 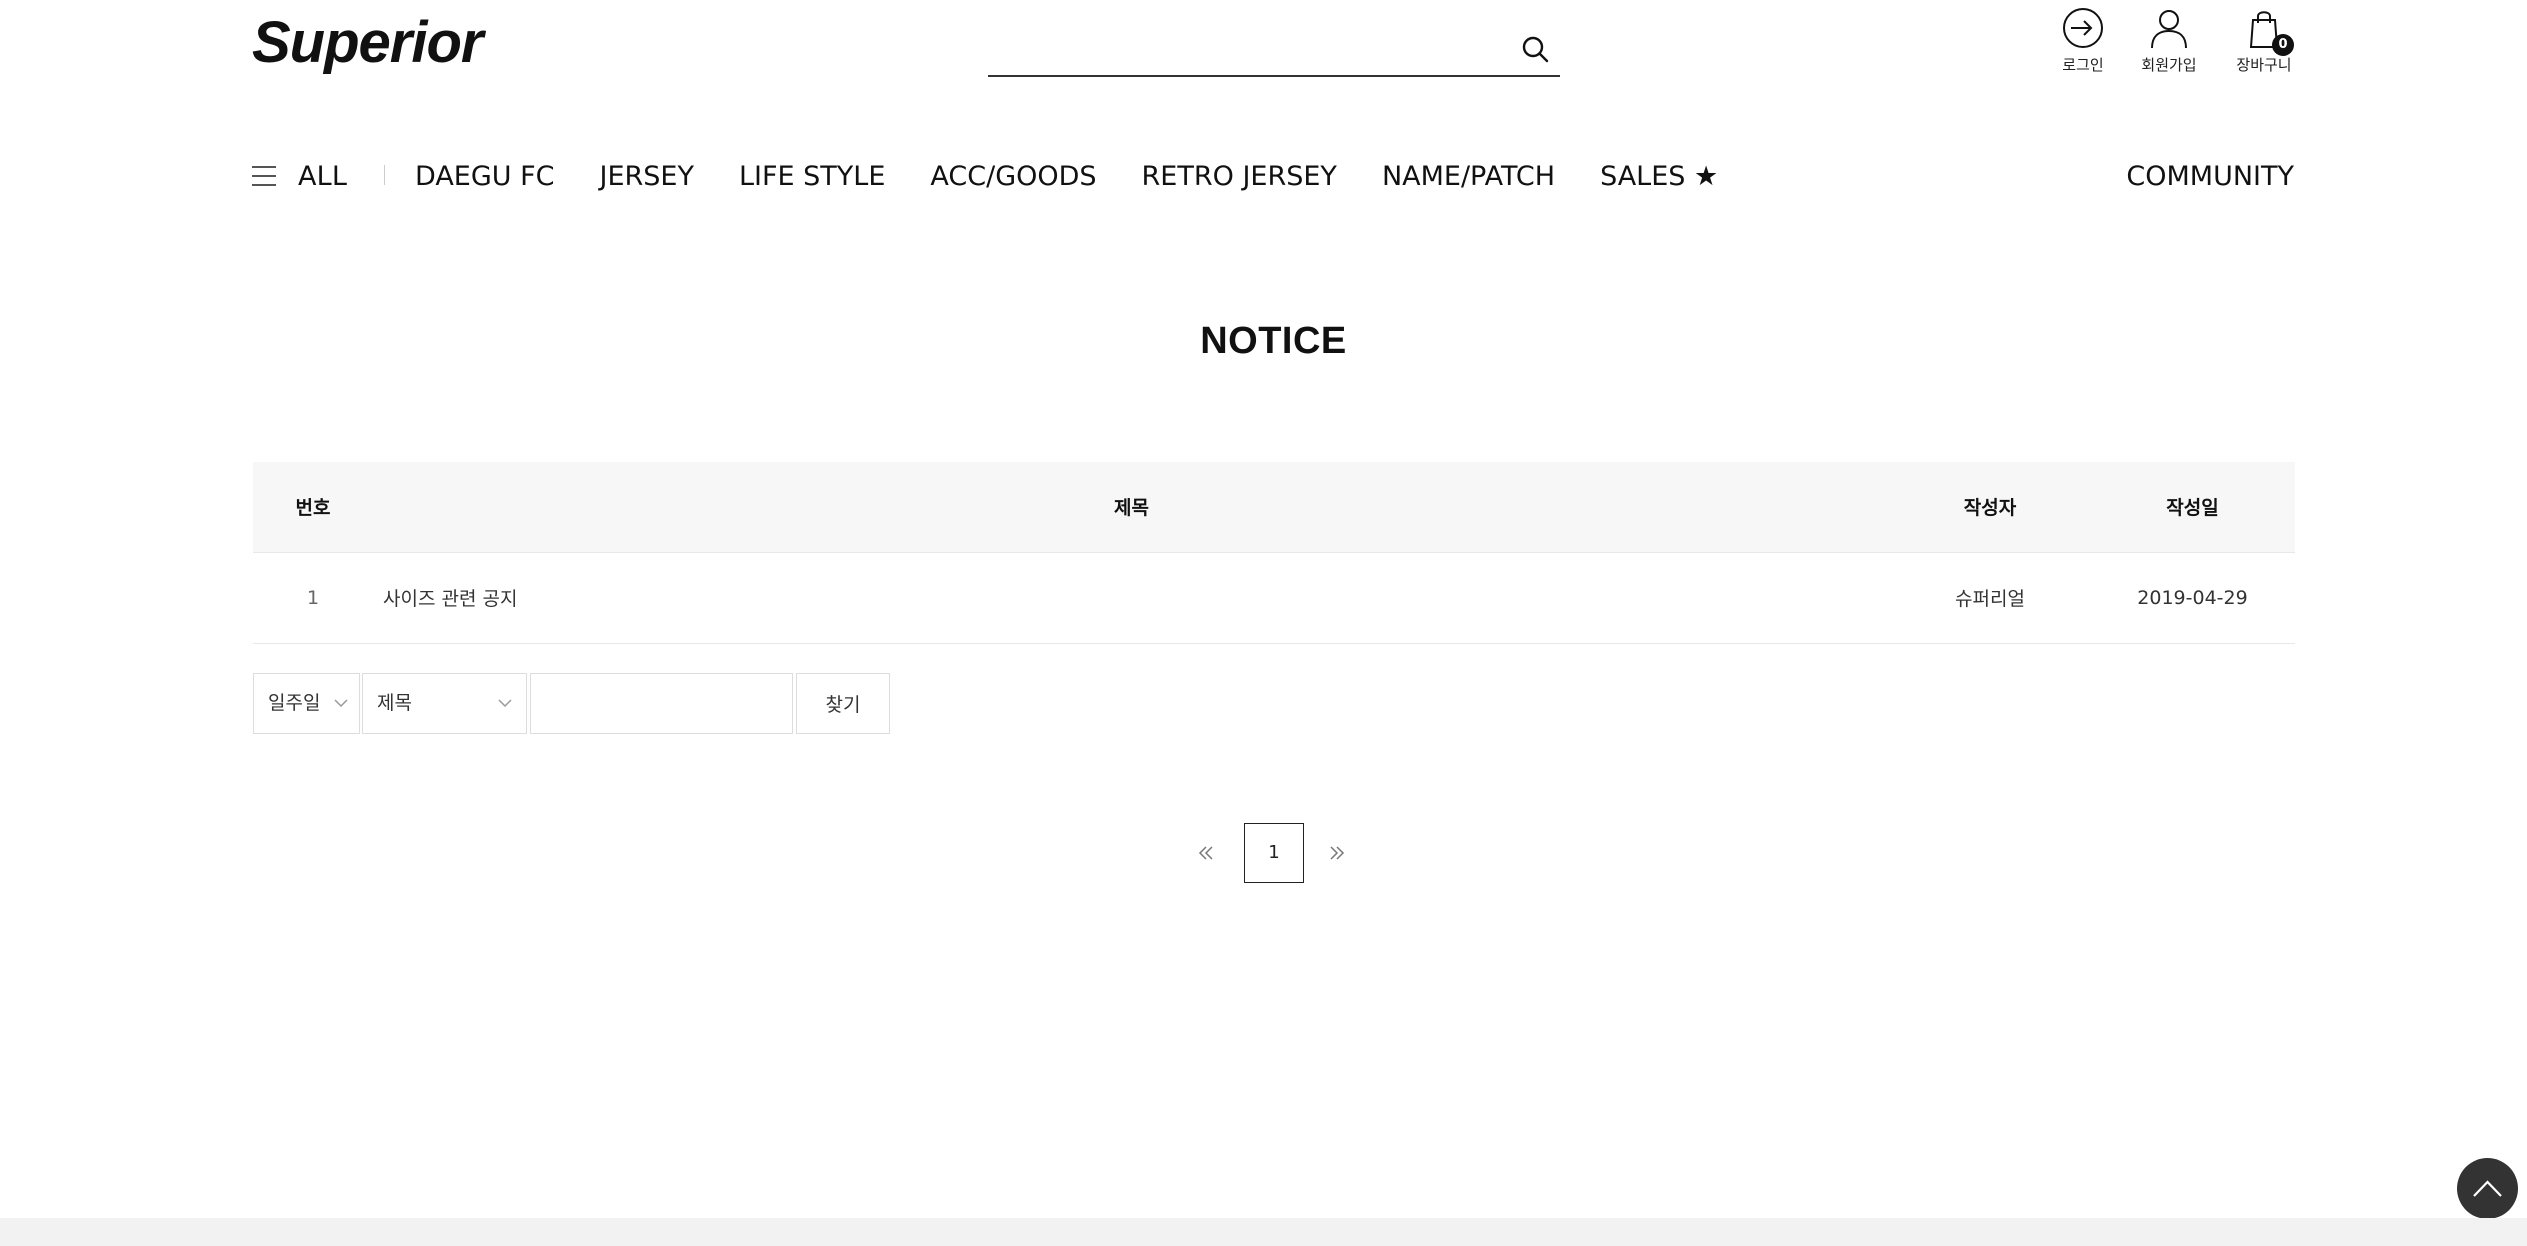 What do you see at coordinates (394, 703) in the screenshot?
I see `search-field-select-value: 제목` at bounding box center [394, 703].